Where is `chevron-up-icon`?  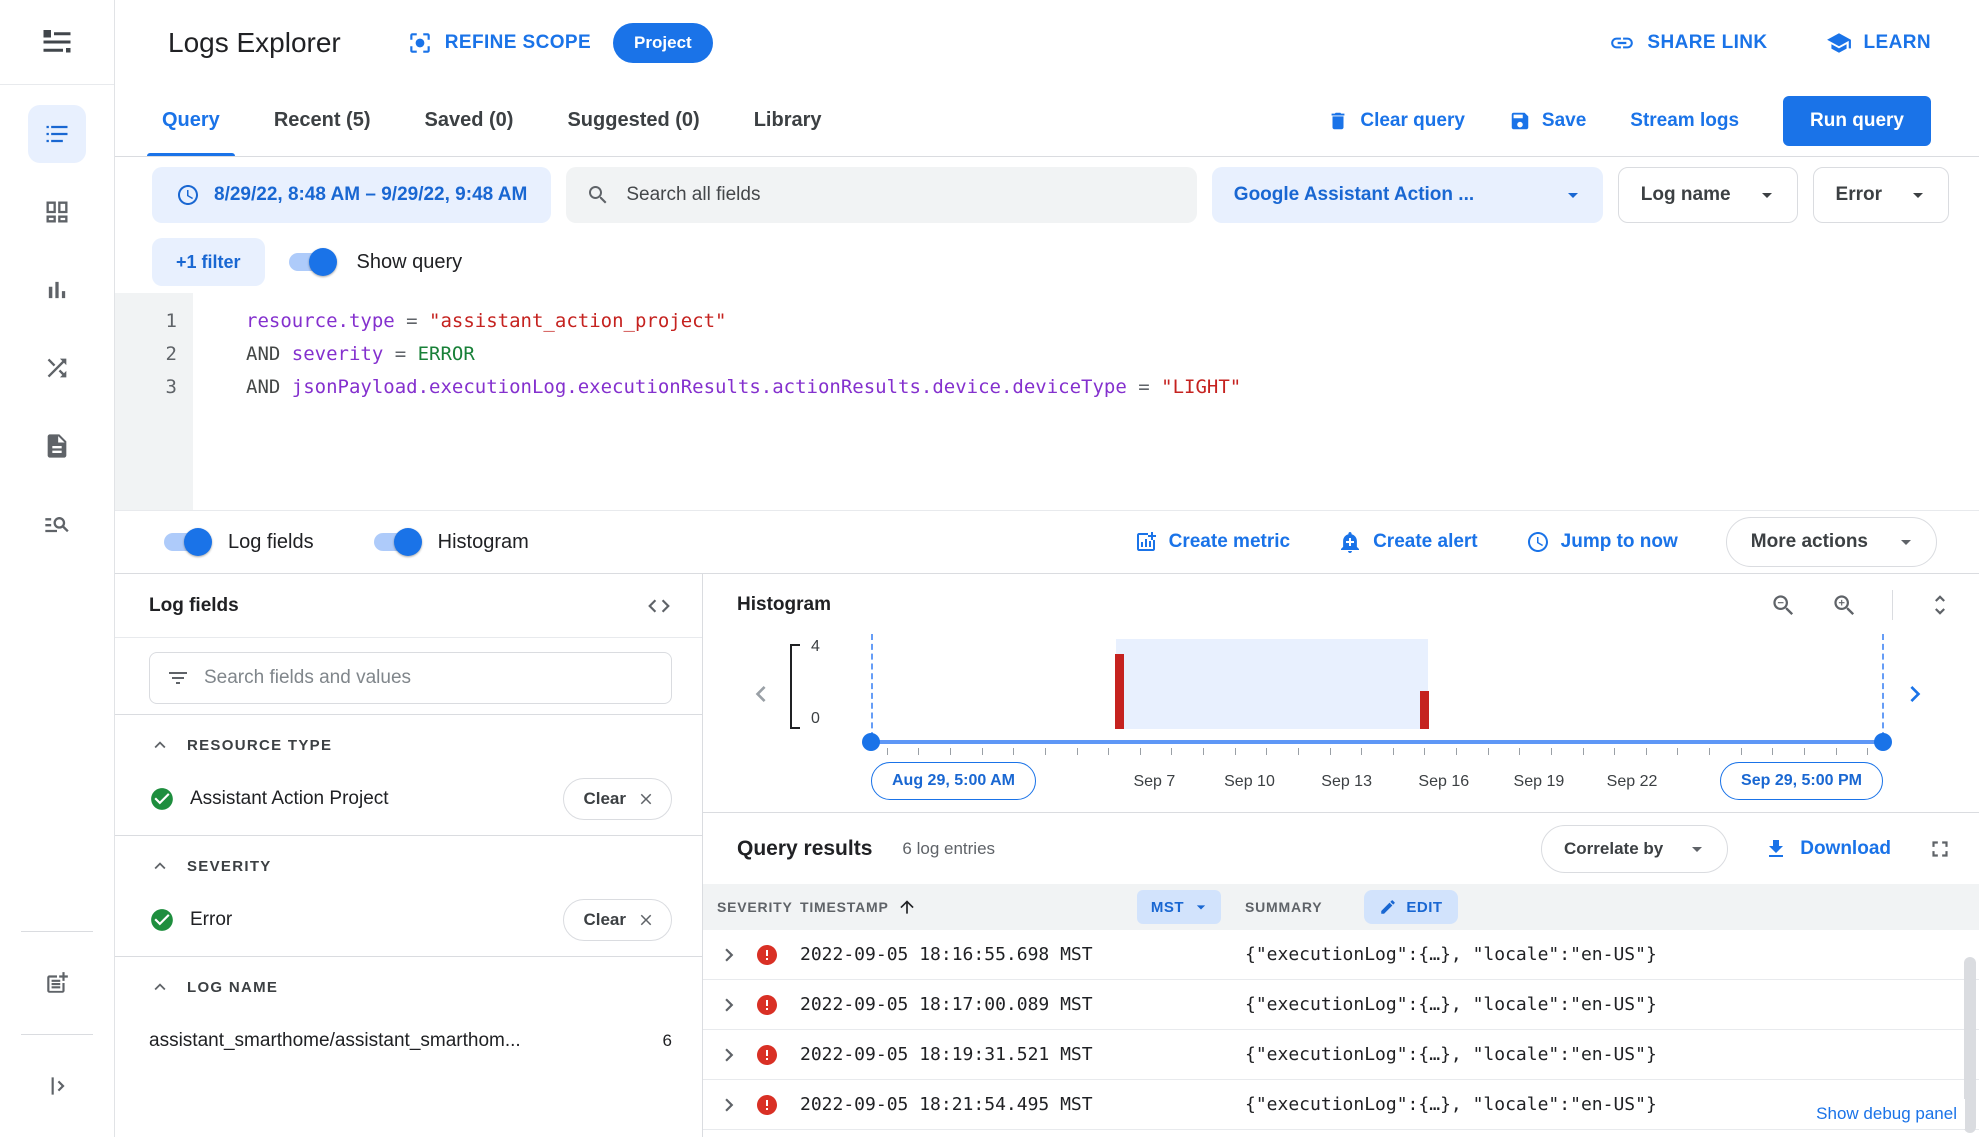
chevron-up-icon is located at coordinates (160, 745).